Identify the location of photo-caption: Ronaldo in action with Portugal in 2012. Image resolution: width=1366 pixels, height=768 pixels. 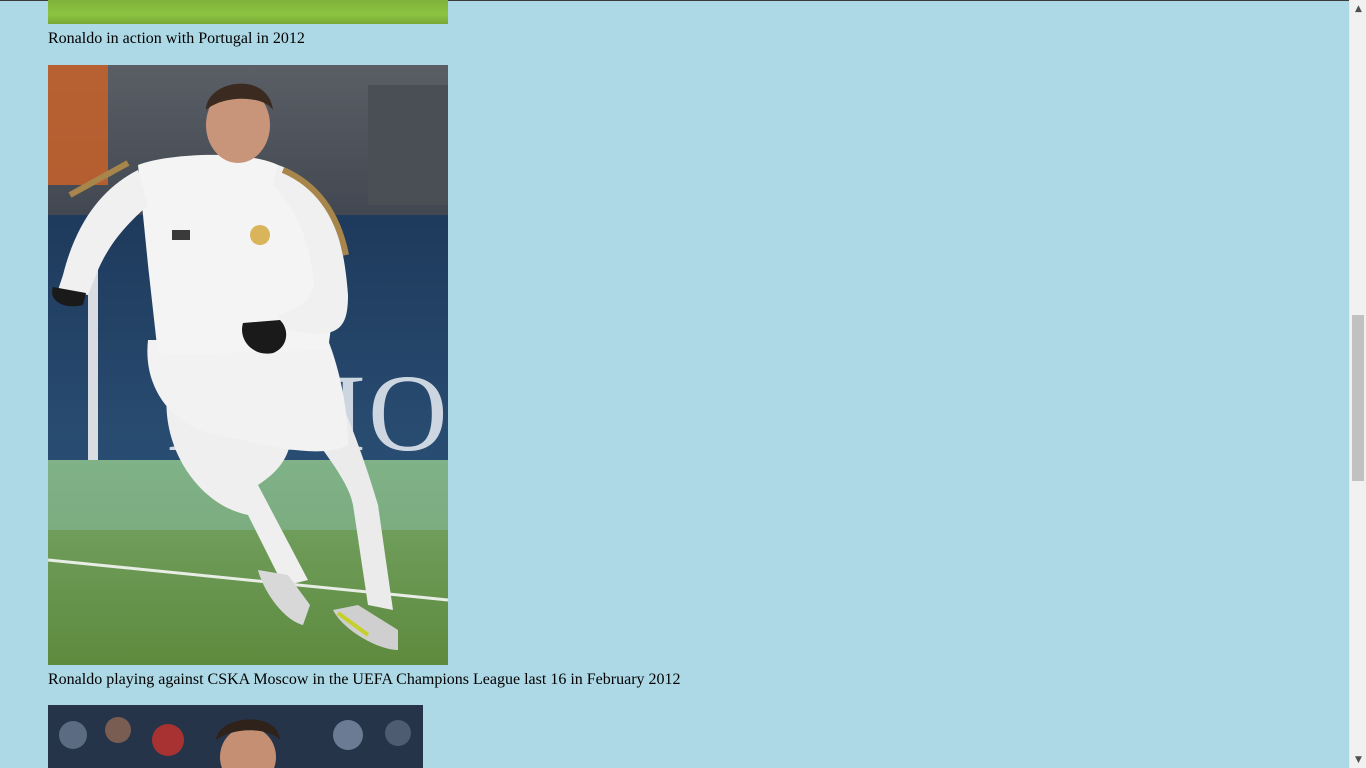
(176, 38).